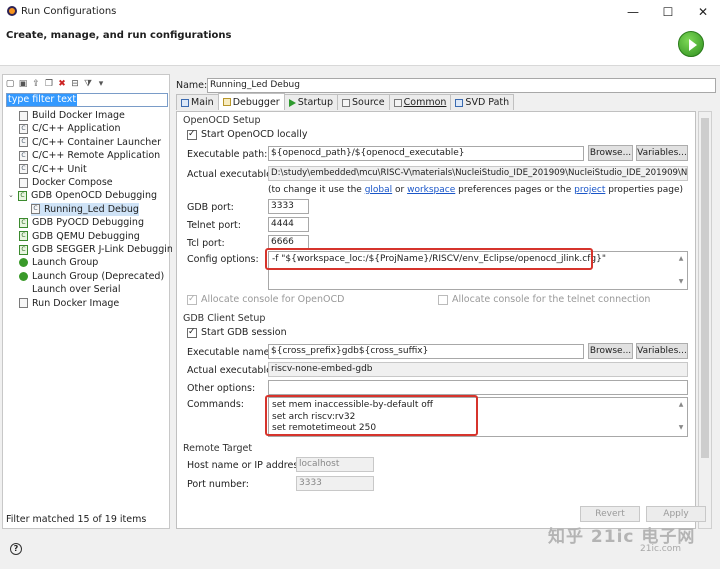 The height and width of the screenshot is (569, 720). What do you see at coordinates (53, 169) in the screenshot?
I see `tree-item-c-unit: C C/C++ Unit` at bounding box center [53, 169].